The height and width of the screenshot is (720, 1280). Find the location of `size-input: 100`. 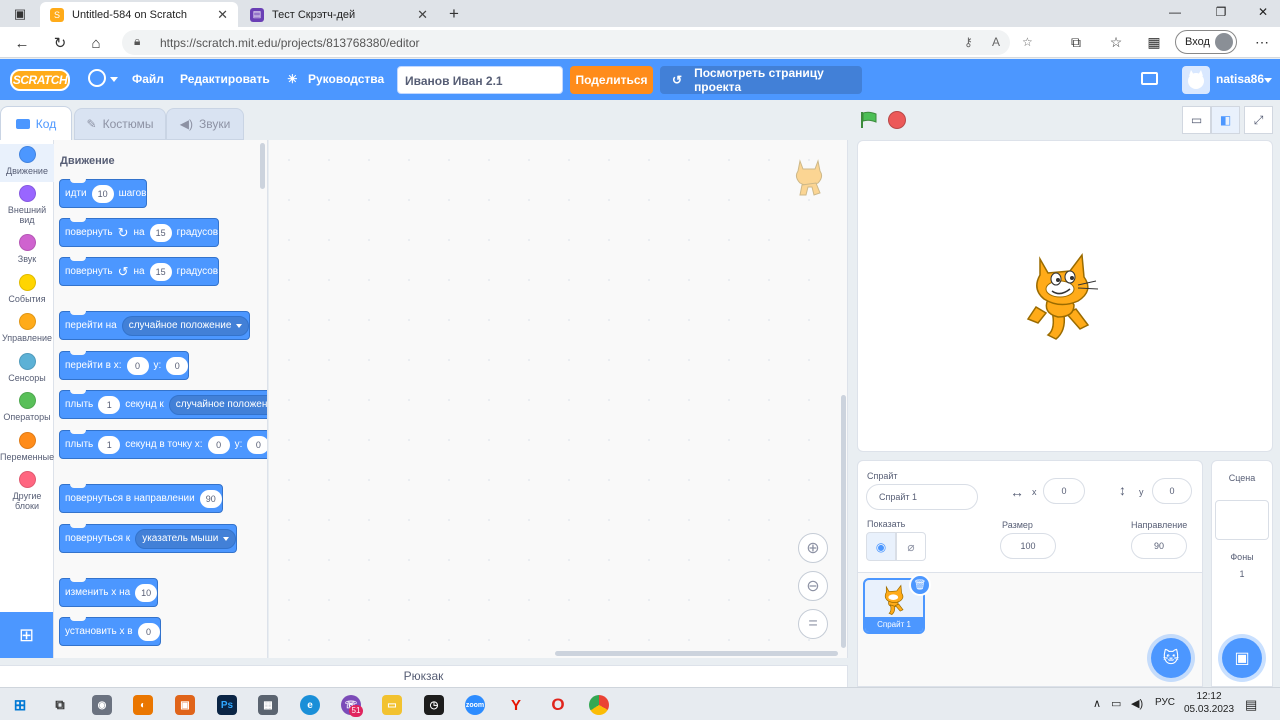

size-input: 100 is located at coordinates (1028, 546).